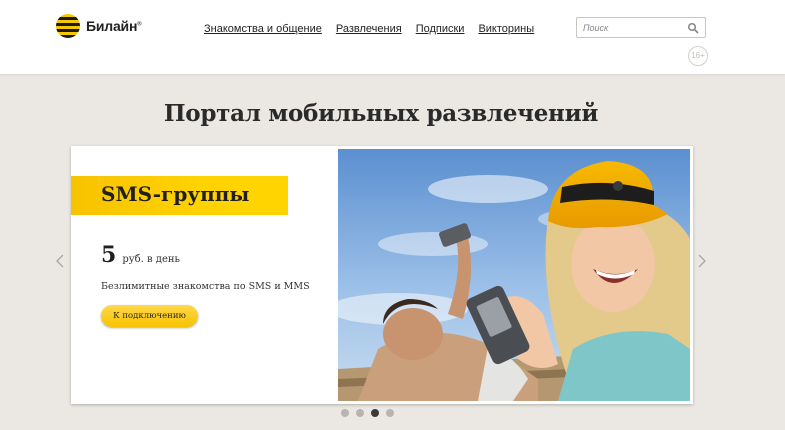 This screenshot has height=430, width=785. What do you see at coordinates (68, 26) in the screenshot?
I see `beeline-logo-icon` at bounding box center [68, 26].